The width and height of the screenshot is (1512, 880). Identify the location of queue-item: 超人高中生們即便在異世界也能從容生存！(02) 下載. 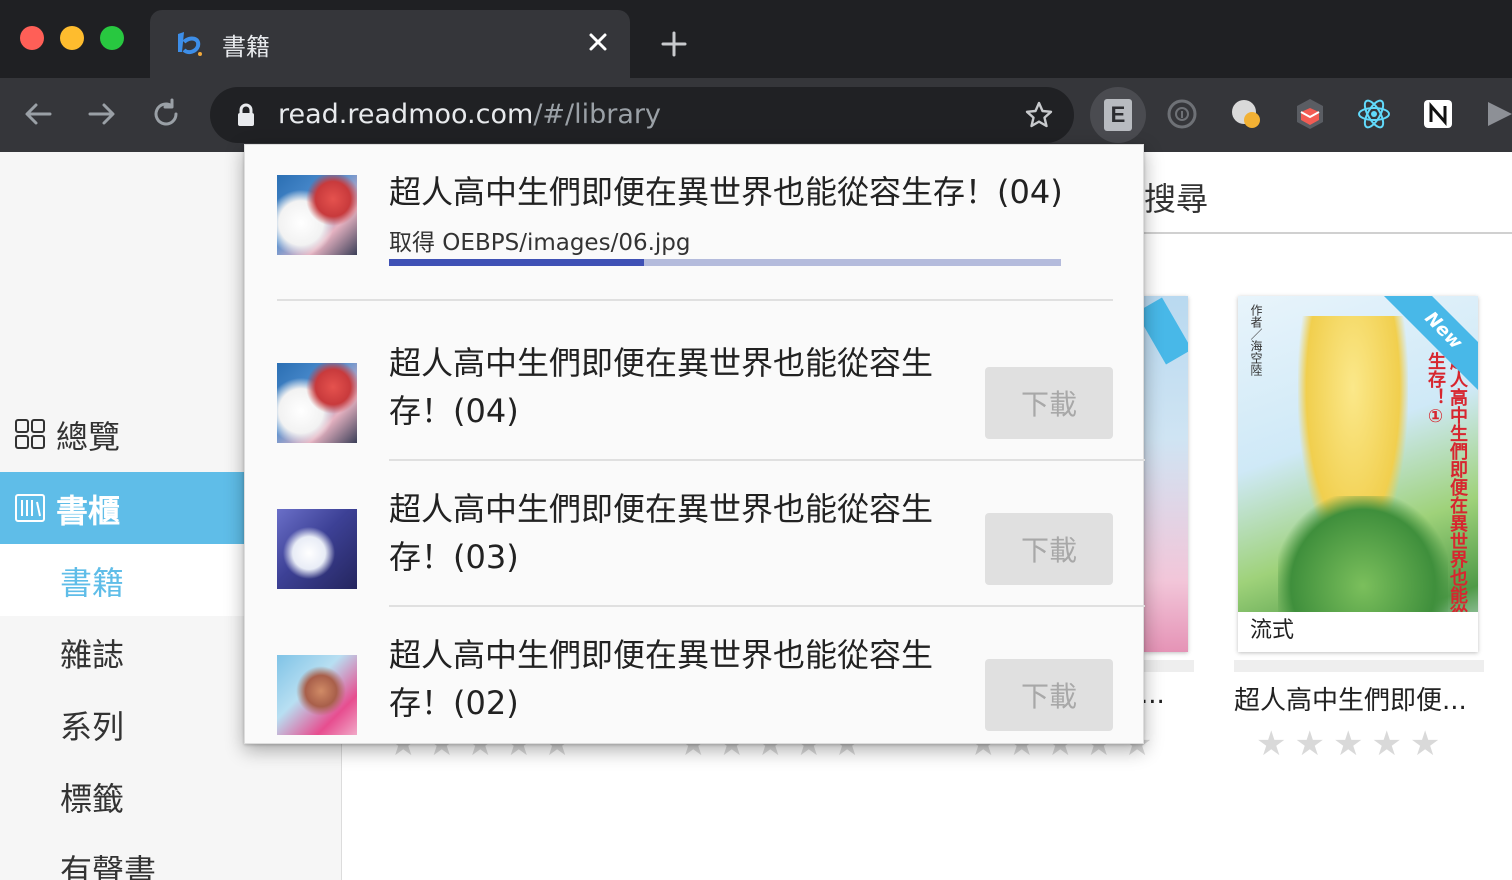
(695, 680).